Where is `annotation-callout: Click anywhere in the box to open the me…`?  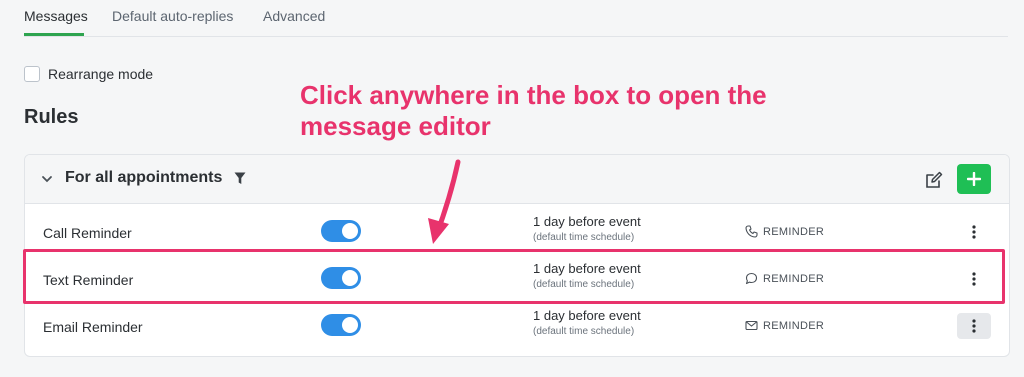 annotation-callout: Click anywhere in the box to open the me… is located at coordinates (533, 110).